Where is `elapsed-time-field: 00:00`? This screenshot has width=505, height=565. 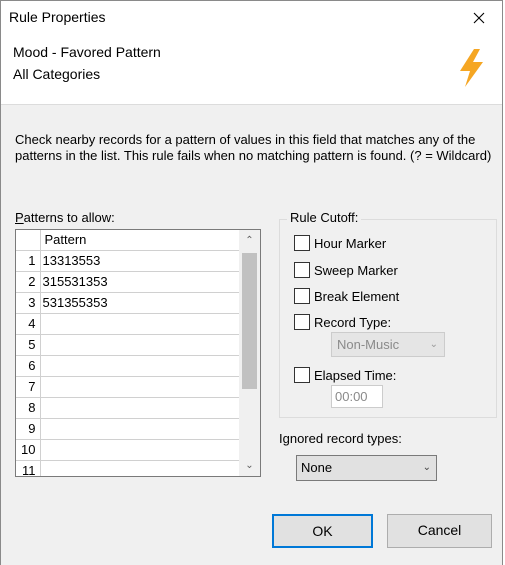
elapsed-time-field: 00:00 is located at coordinates (357, 396).